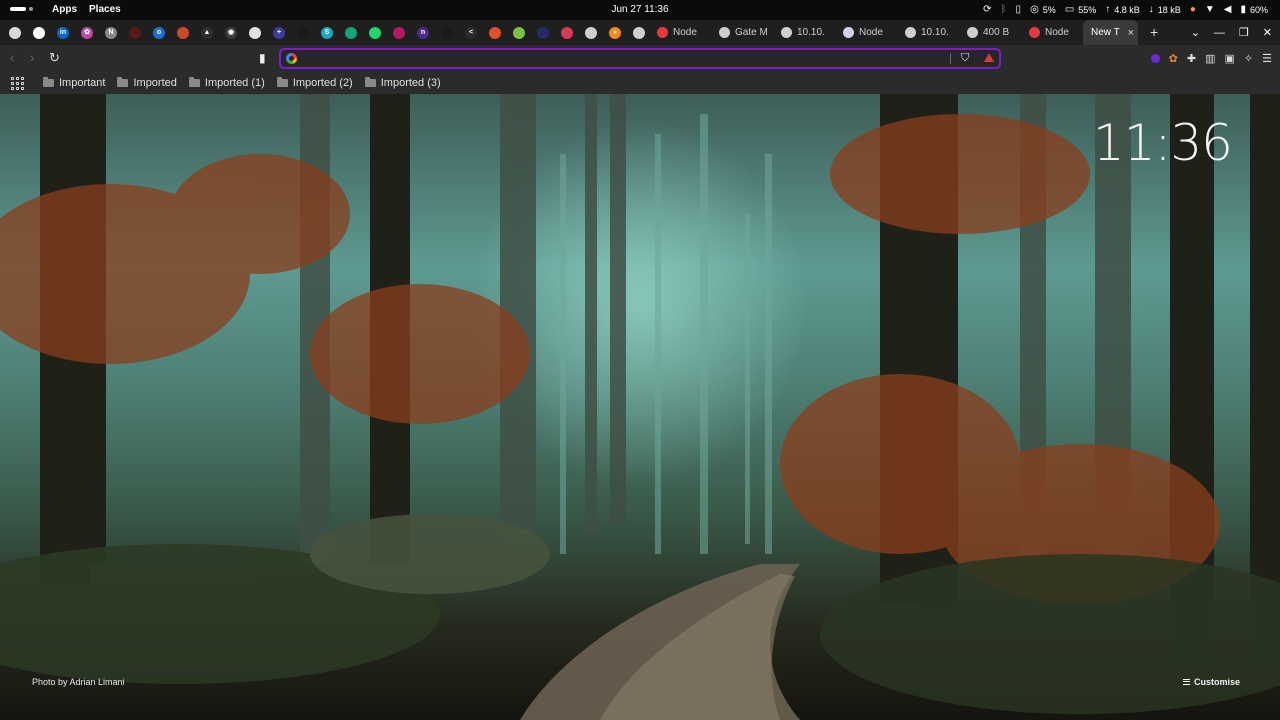 This screenshot has width=1280, height=720. I want to click on bookmark-folder: Imported (1), so click(226, 83).